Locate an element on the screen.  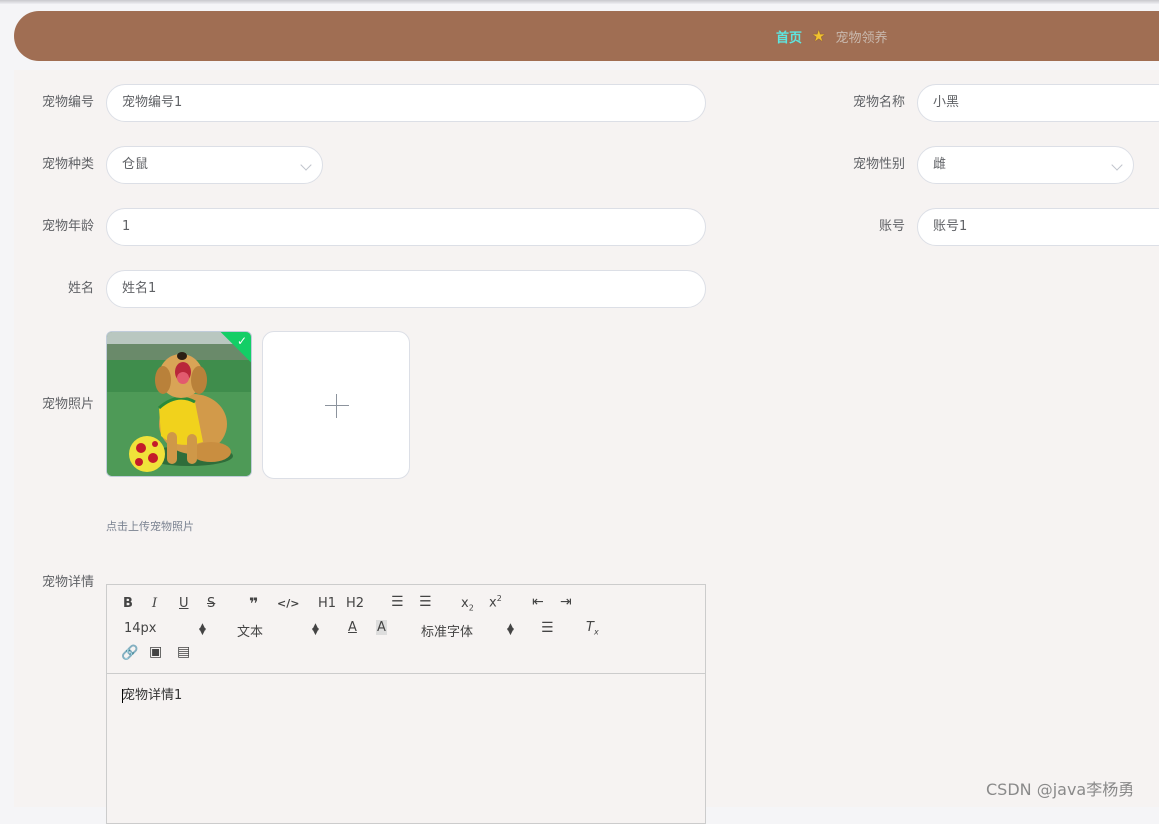
pet-gender-label: 宠物性别 is located at coordinates (878, 164).